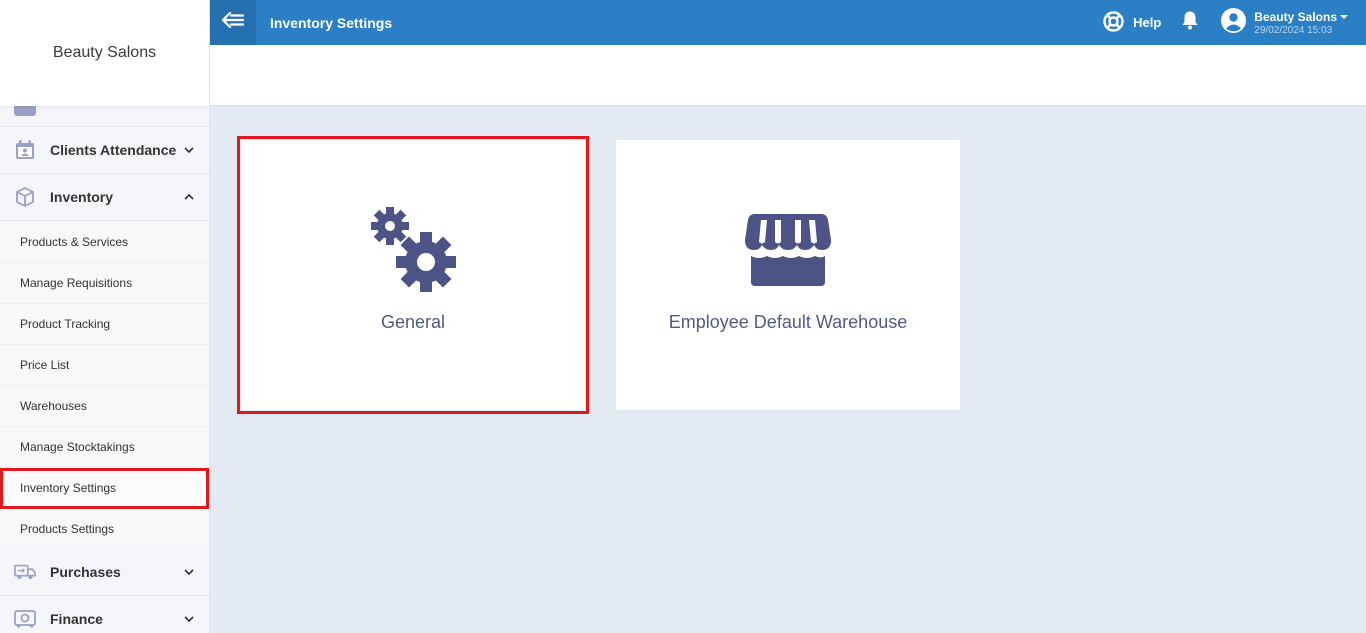 The width and height of the screenshot is (1366, 633). What do you see at coordinates (104, 53) in the screenshot?
I see `brand-name: Beauty Salons` at bounding box center [104, 53].